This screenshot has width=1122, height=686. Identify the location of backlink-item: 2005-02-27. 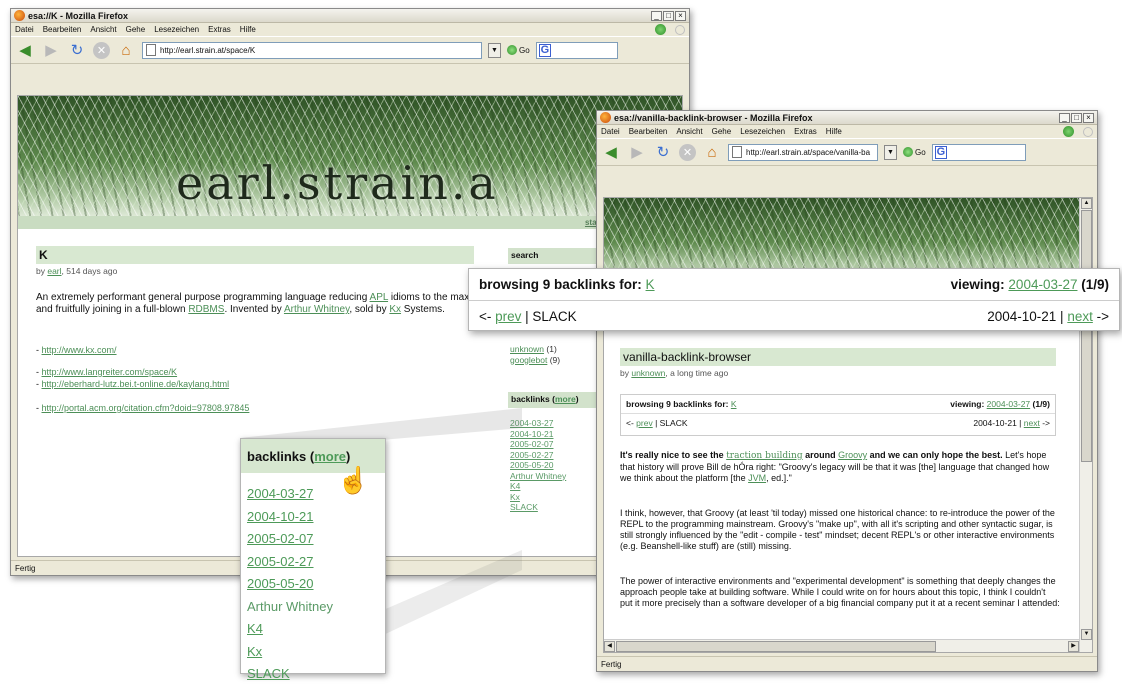
(290, 562).